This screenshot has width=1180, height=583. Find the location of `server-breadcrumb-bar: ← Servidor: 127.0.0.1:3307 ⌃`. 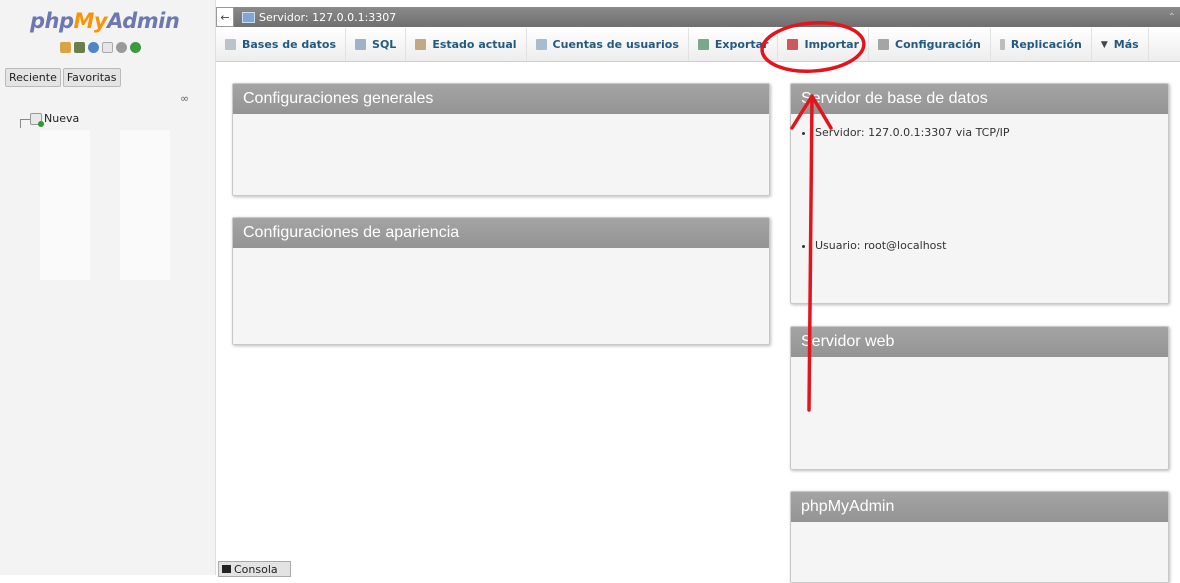

server-breadcrumb-bar: ← Servidor: 127.0.0.1:3307 ⌃ is located at coordinates (698, 17).